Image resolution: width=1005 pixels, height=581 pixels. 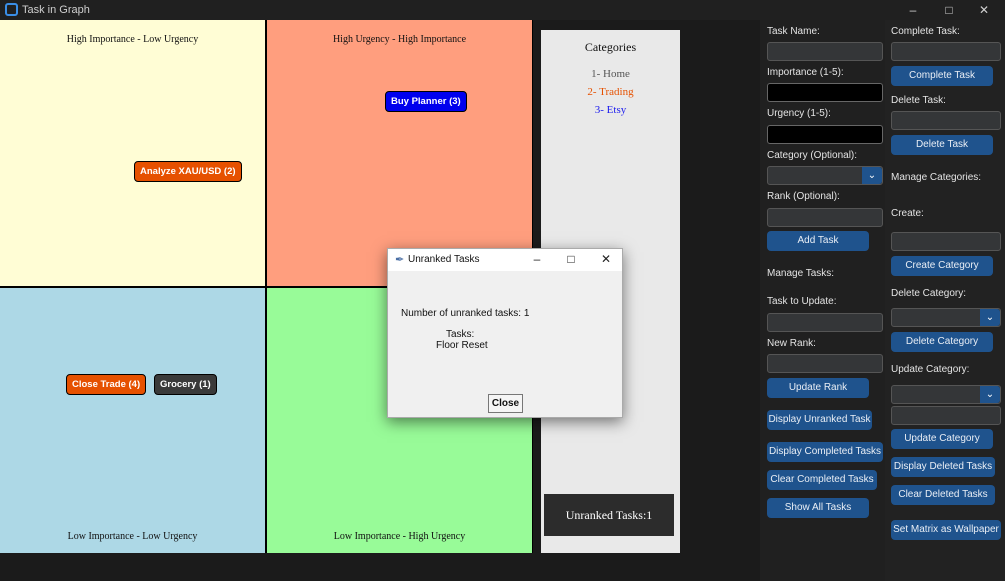 I want to click on quadrant-label: High Importance - Low Urgency, so click(x=132, y=39).